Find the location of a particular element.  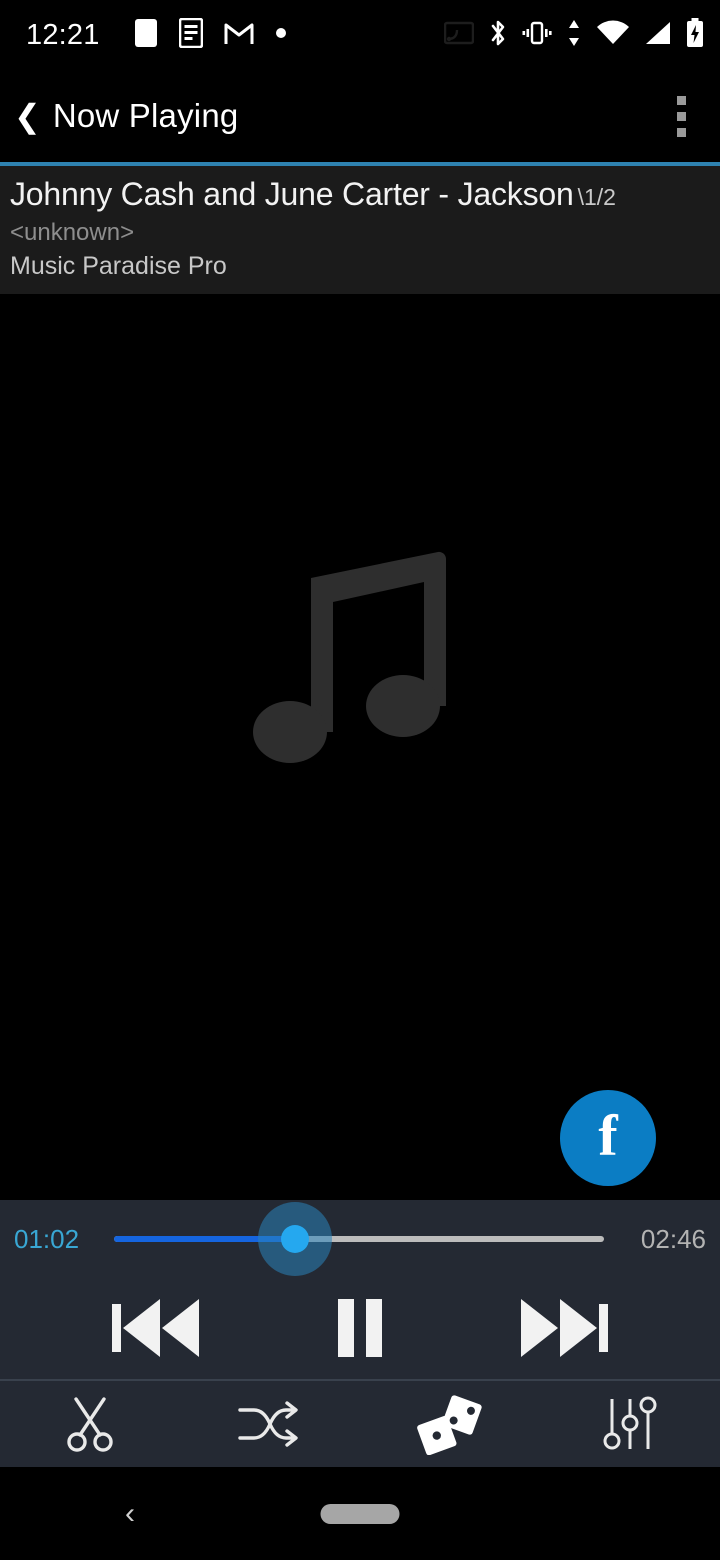

svg-text: 5 is located at coordinates (625, 39).